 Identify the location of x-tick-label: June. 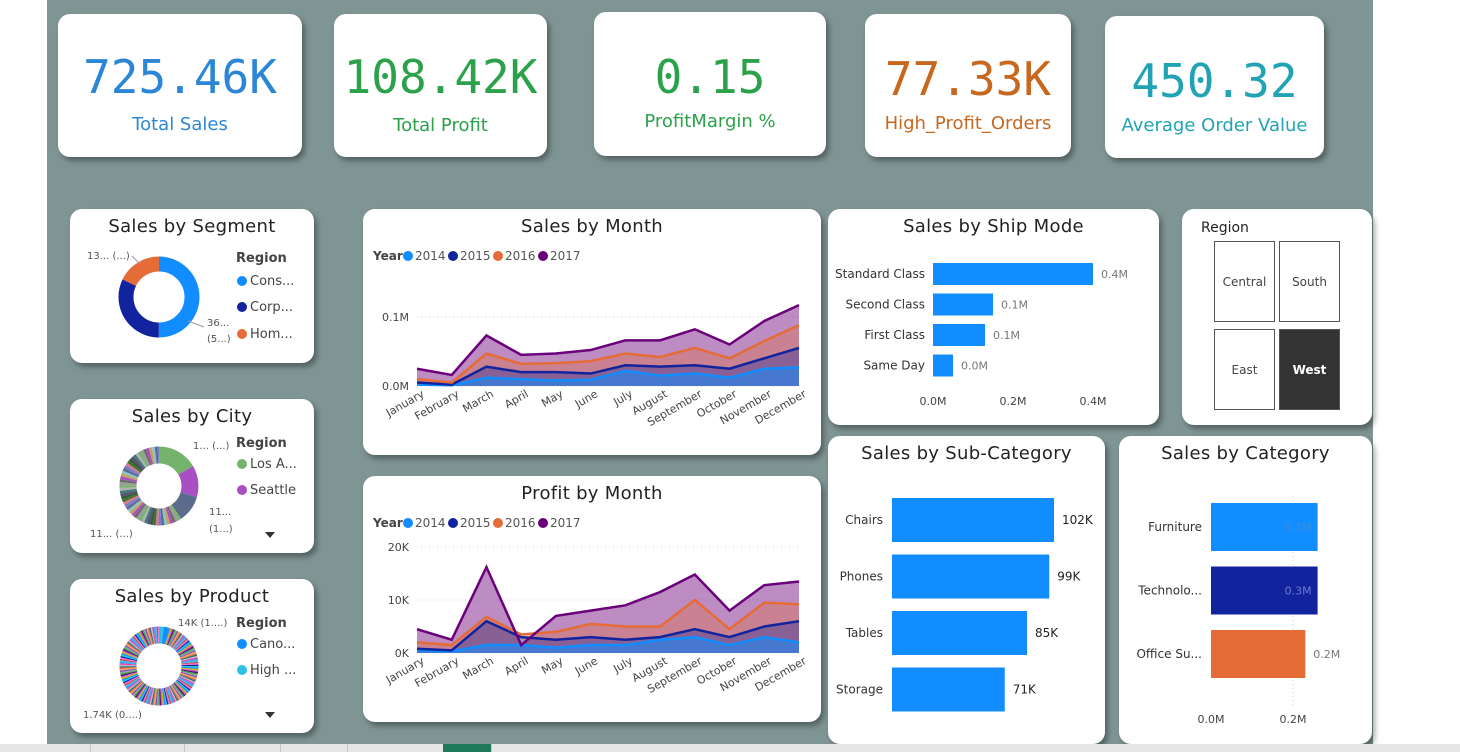
(586, 666).